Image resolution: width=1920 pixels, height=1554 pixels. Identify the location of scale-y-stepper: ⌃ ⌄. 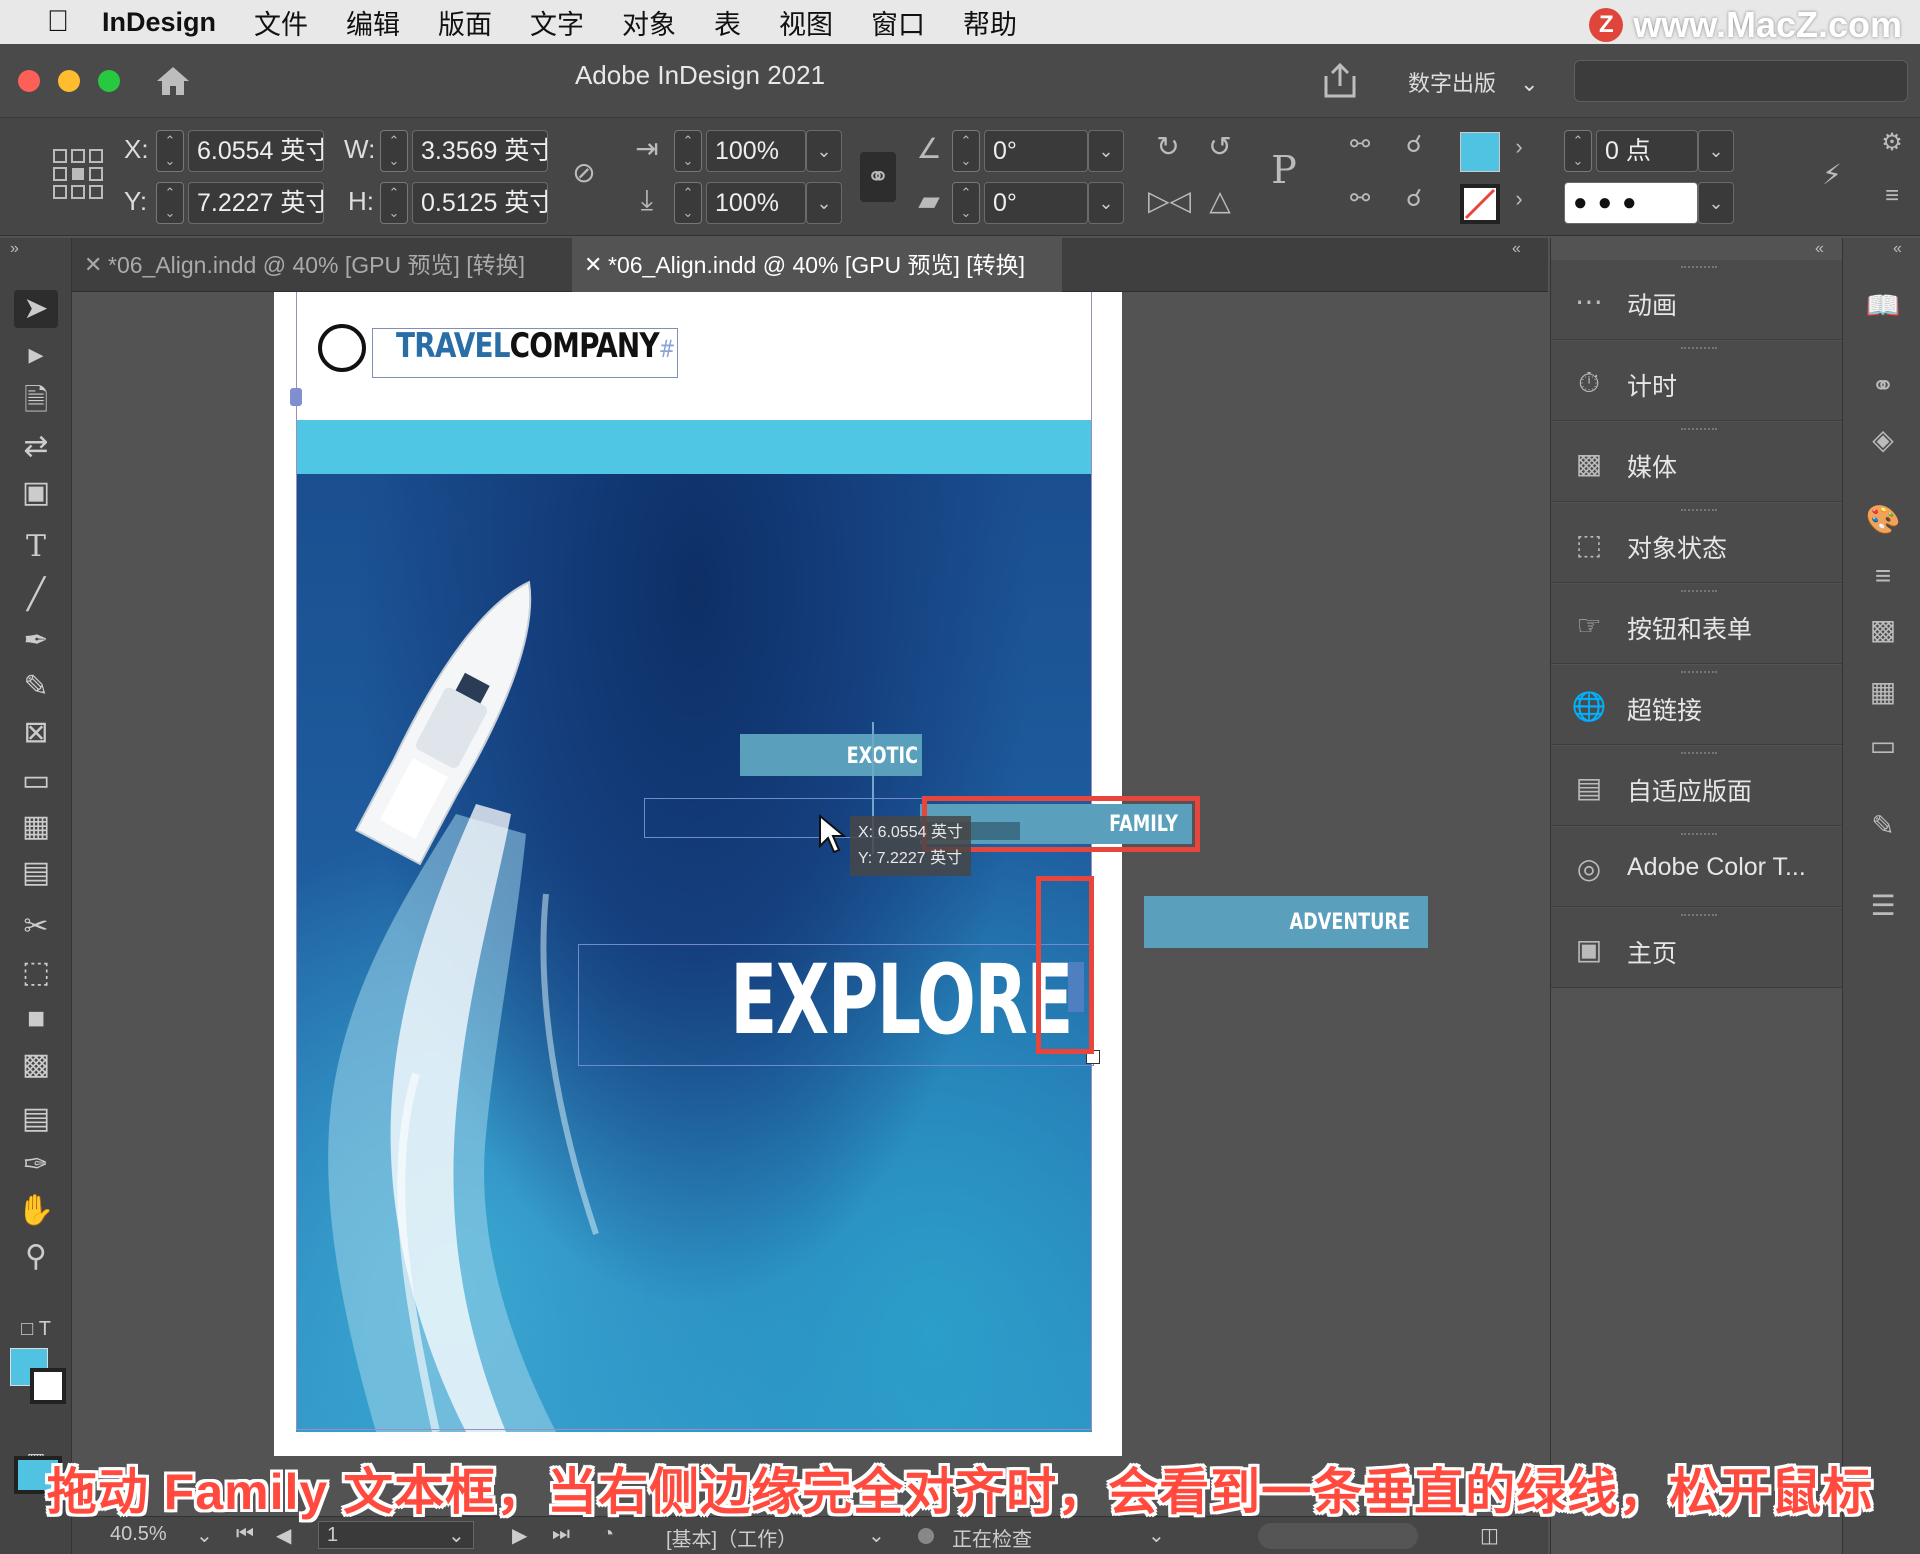
(688, 203).